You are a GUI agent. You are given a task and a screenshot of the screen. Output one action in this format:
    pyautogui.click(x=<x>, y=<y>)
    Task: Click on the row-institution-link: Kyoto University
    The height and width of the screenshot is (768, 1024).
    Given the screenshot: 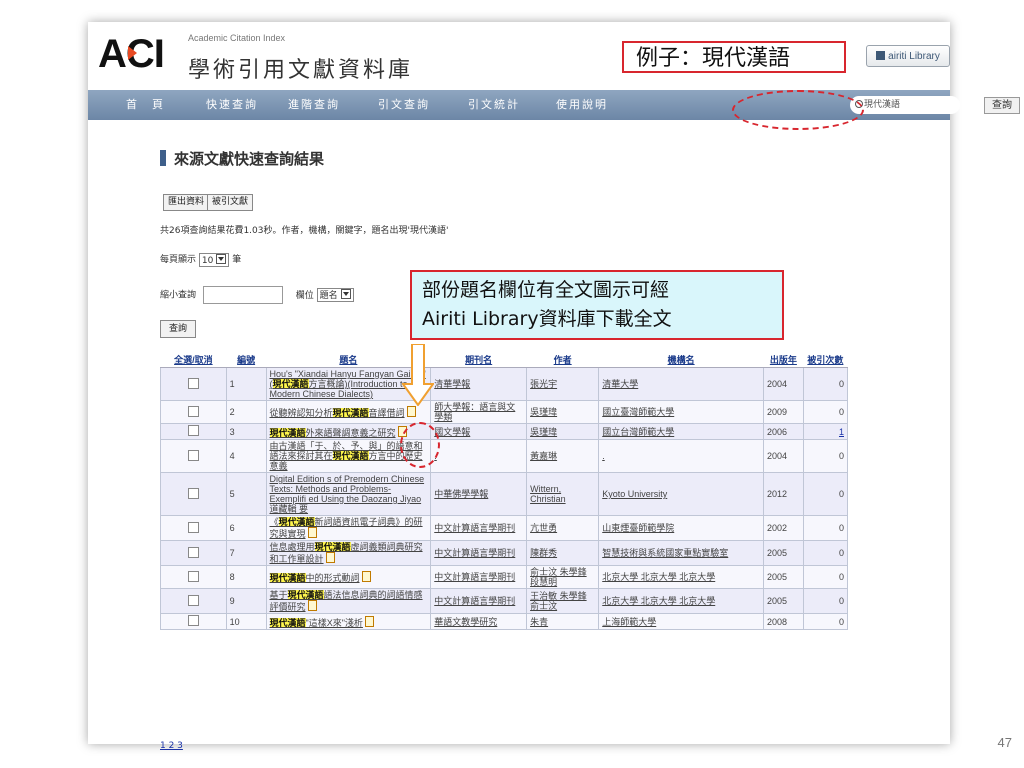 What is the action you would take?
    pyautogui.click(x=681, y=494)
    